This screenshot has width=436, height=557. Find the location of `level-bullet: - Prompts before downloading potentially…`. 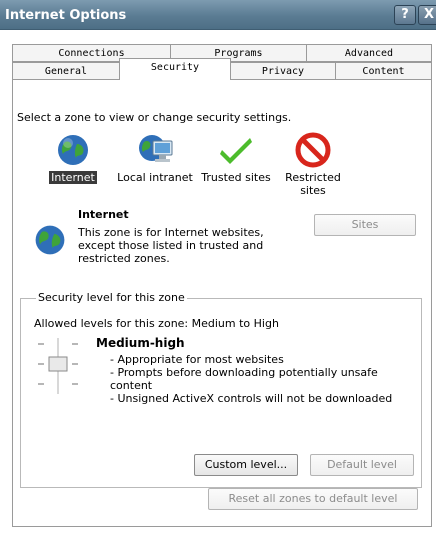

level-bullet: - Prompts before downloading potentially… is located at coordinates (244, 379).